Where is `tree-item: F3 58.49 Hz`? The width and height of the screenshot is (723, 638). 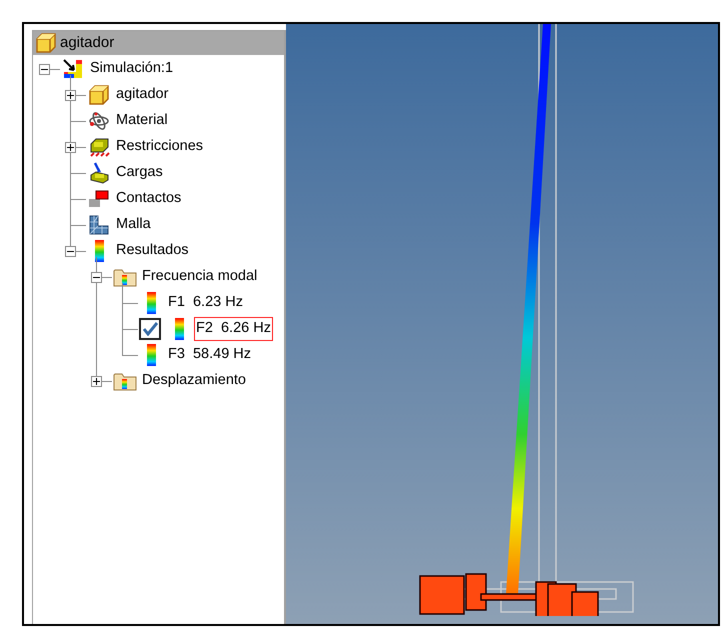 tree-item: F3 58.49 Hz is located at coordinates (210, 355).